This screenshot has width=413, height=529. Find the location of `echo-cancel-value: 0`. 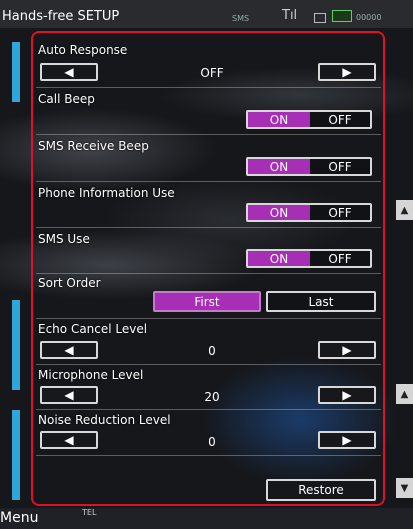

echo-cancel-value: 0 is located at coordinates (212, 351).